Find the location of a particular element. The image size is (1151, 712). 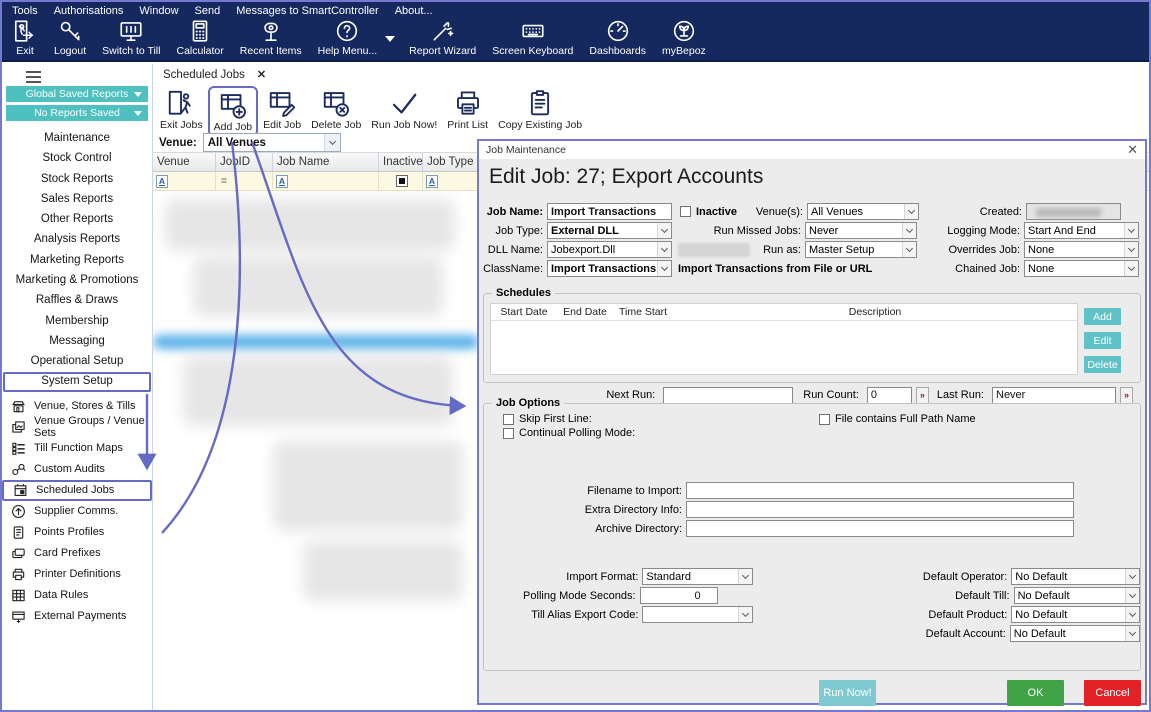

sidebar-item-custom-audits: Custom Audits is located at coordinates (77, 469).